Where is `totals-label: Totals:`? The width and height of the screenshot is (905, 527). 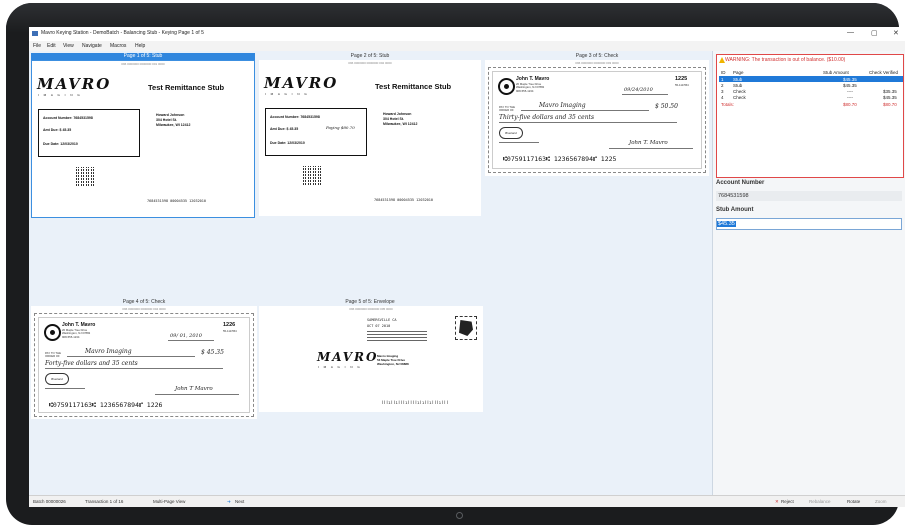 totals-label: Totals: is located at coordinates (728, 104).